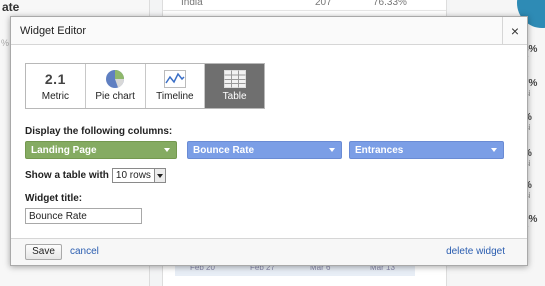 The width and height of the screenshot is (545, 286). What do you see at coordinates (115, 96) in the screenshot?
I see `widget-type-label: Pie chart` at bounding box center [115, 96].